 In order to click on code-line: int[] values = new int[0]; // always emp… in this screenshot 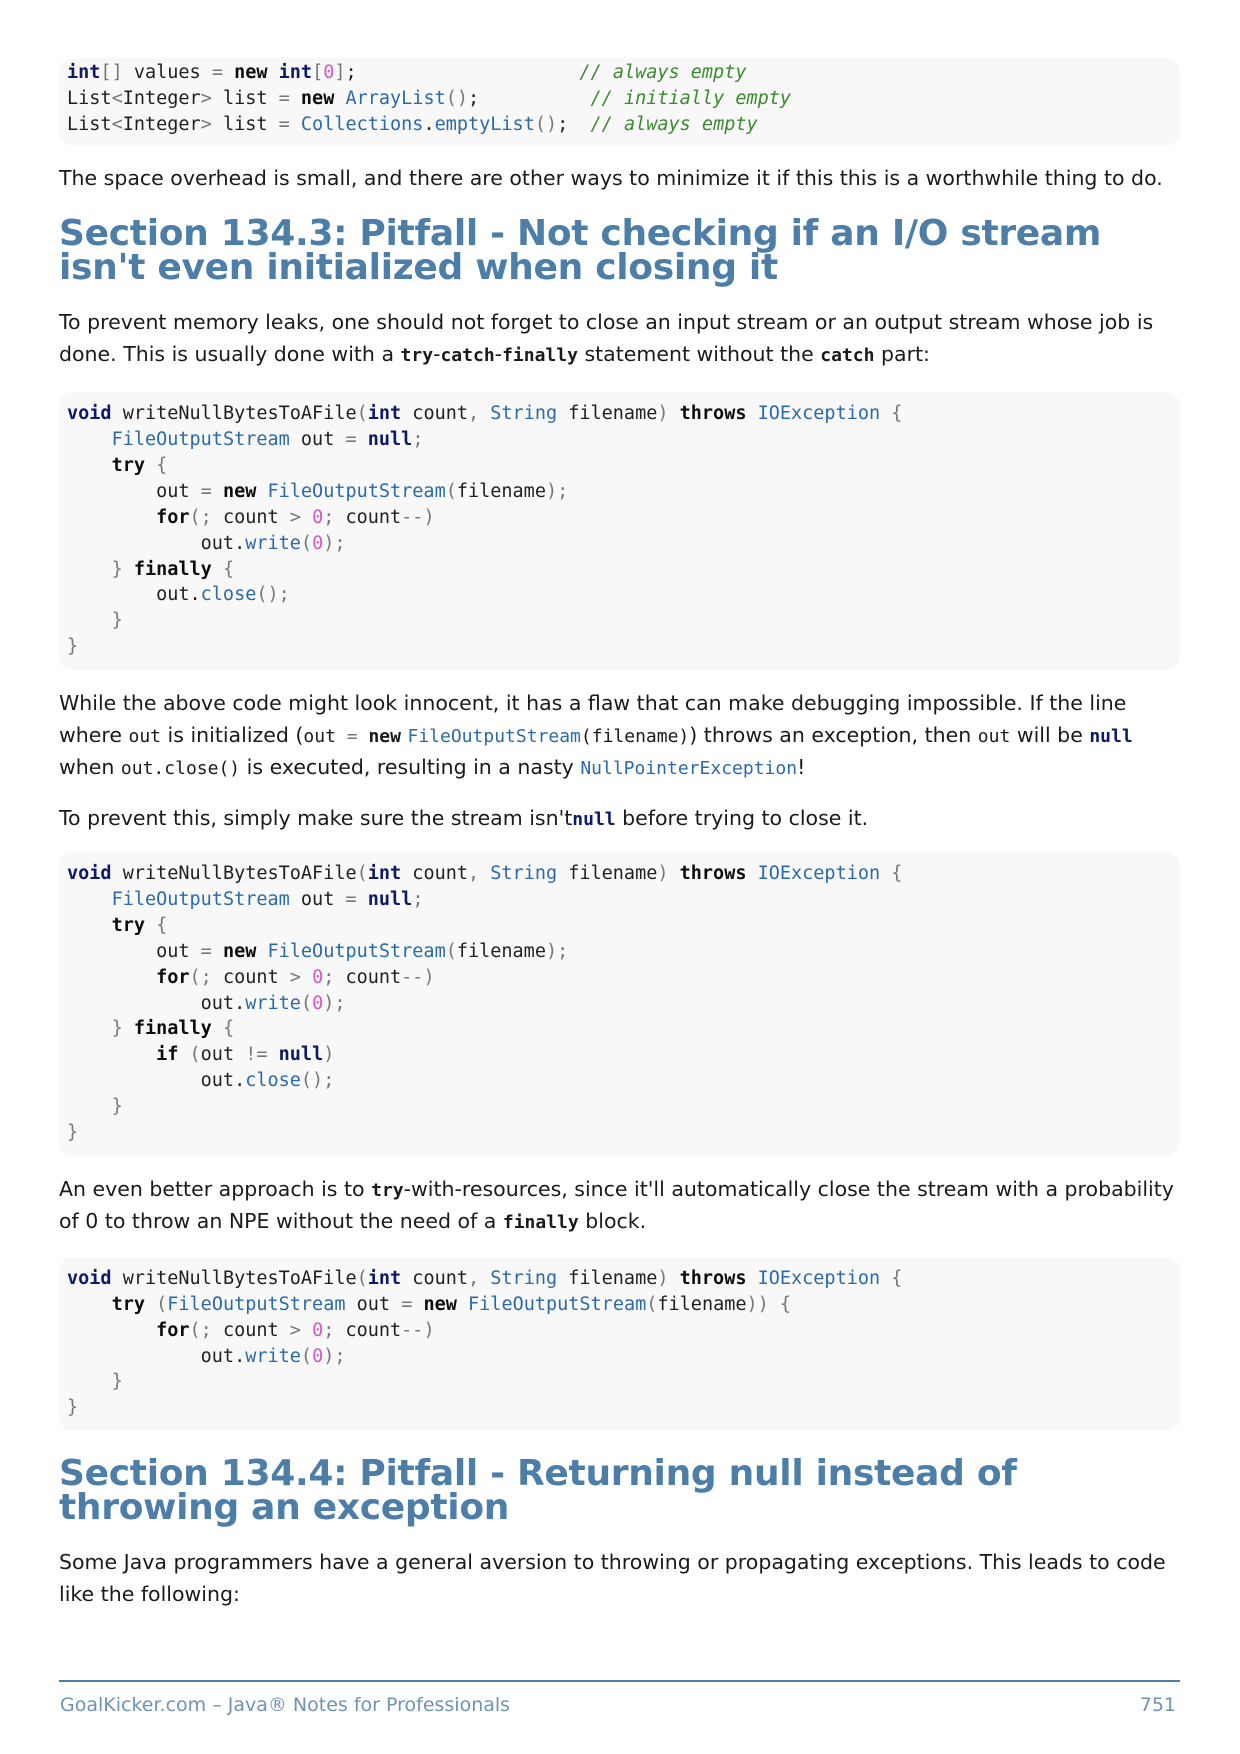, I will do `click(407, 72)`.